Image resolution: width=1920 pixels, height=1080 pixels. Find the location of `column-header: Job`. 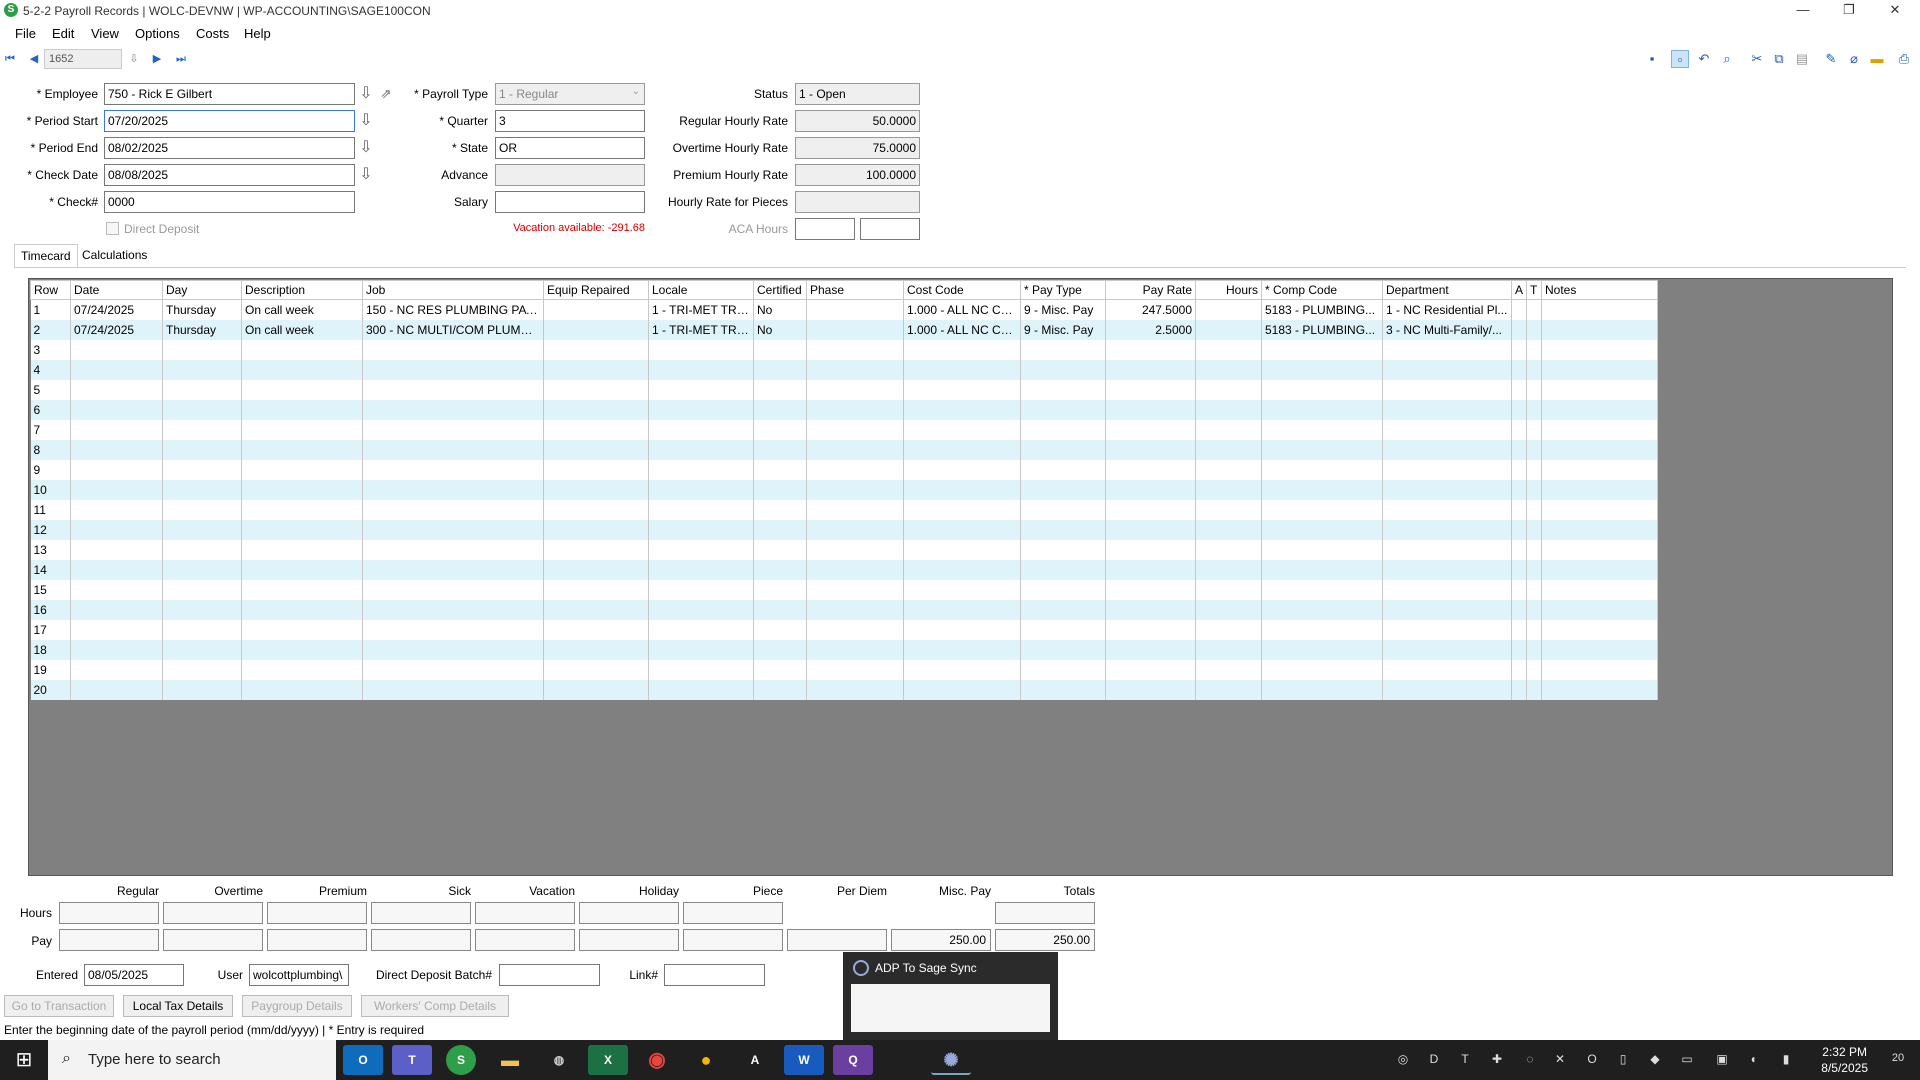

column-header: Job is located at coordinates (453, 290).